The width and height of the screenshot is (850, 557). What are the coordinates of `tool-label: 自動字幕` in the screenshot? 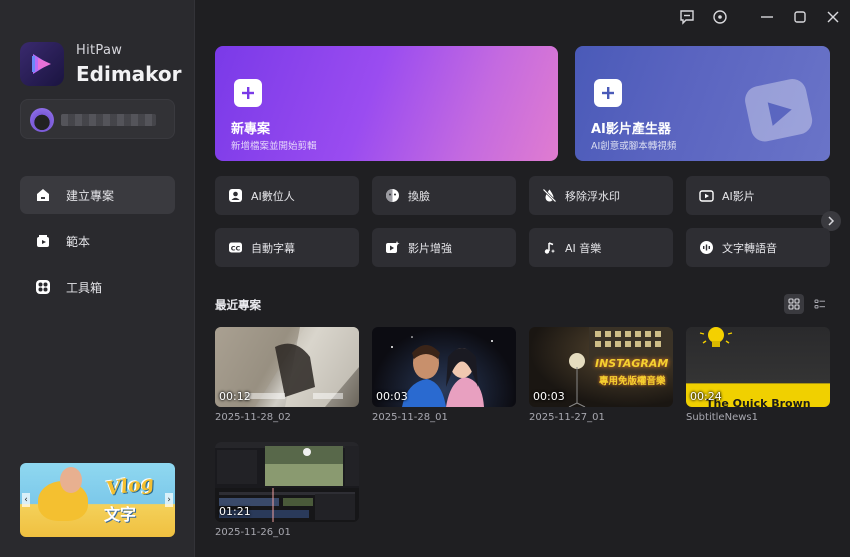 It's located at (273, 248).